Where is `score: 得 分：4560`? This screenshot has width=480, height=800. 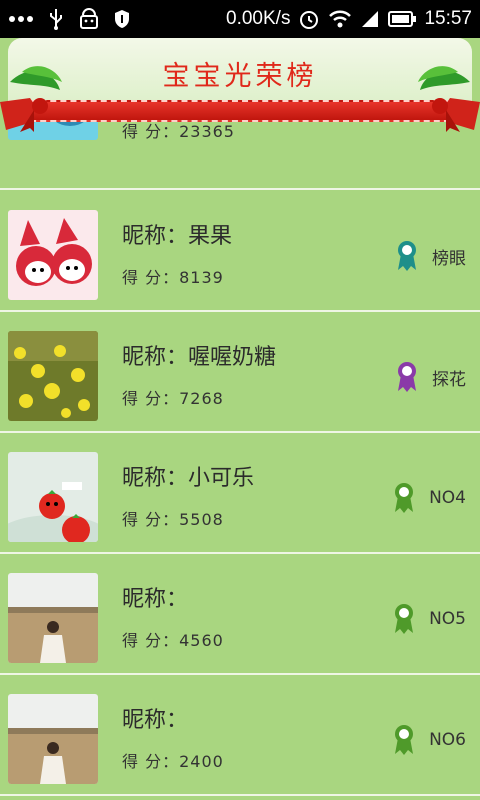
score: 得 分：4560 is located at coordinates (173, 640).